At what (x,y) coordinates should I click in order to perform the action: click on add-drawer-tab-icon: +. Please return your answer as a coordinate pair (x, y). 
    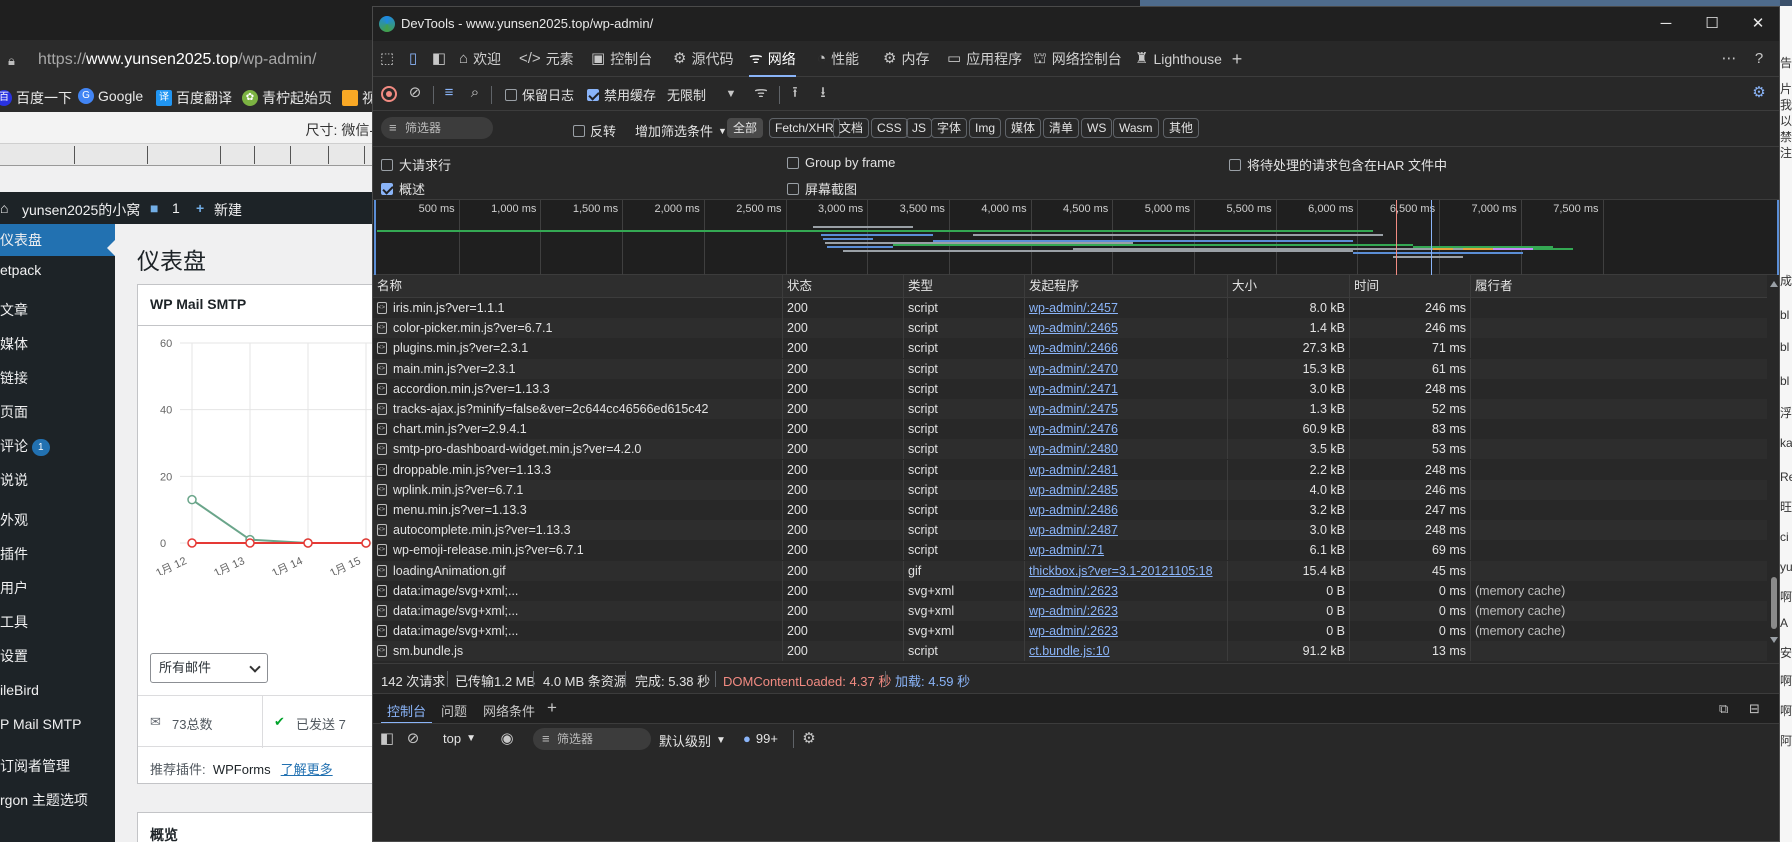
    Looking at the image, I should click on (552, 708).